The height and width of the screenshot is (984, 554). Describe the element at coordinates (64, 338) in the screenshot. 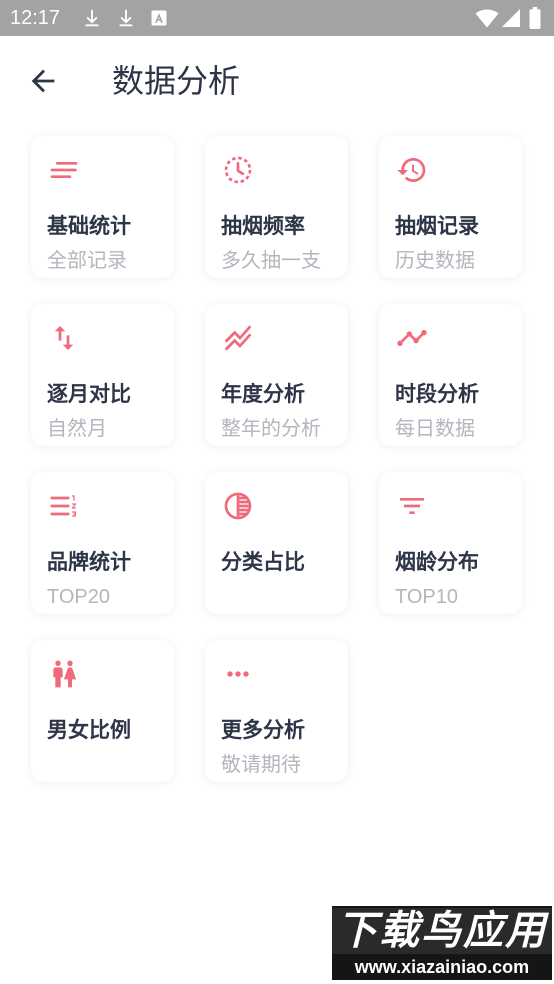

I see `swap-vertical-icon` at that location.